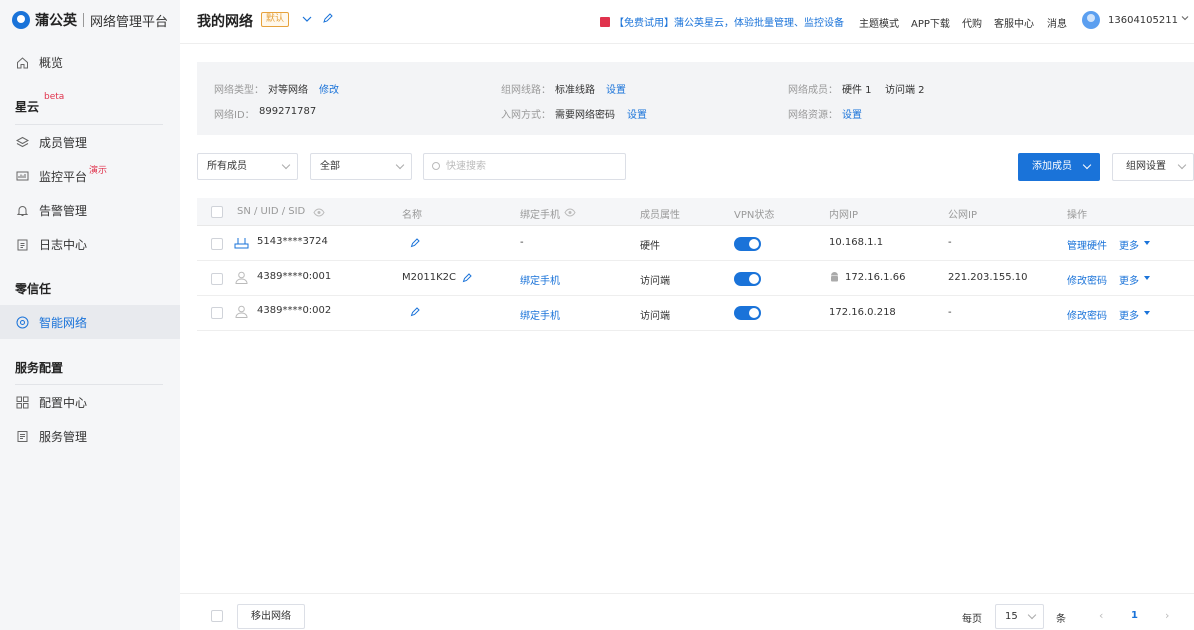  I want to click on brand-divider, so click(83, 20).